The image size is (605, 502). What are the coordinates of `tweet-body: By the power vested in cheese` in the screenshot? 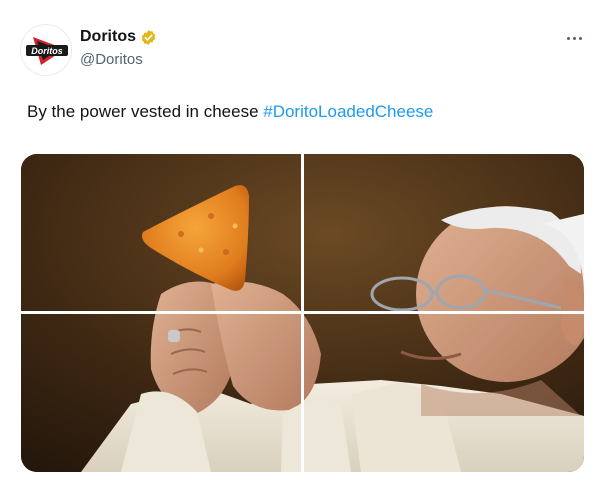 It's located at (145, 111).